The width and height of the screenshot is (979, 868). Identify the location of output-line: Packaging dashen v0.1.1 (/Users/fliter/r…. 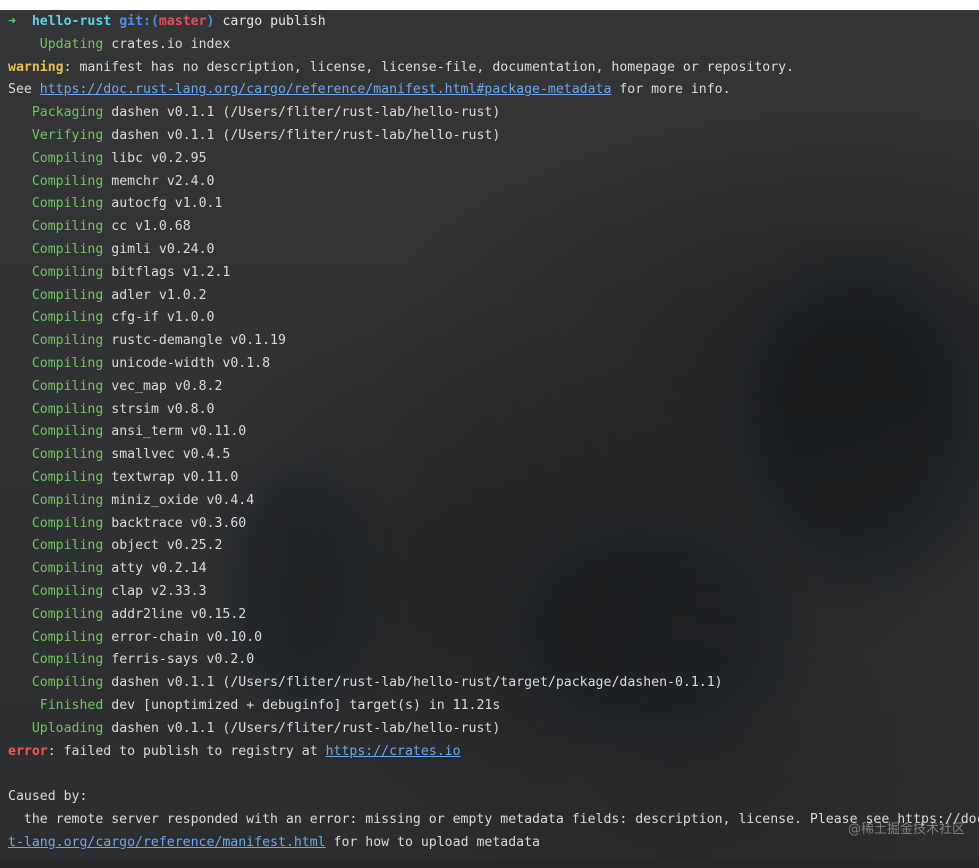
(493, 113).